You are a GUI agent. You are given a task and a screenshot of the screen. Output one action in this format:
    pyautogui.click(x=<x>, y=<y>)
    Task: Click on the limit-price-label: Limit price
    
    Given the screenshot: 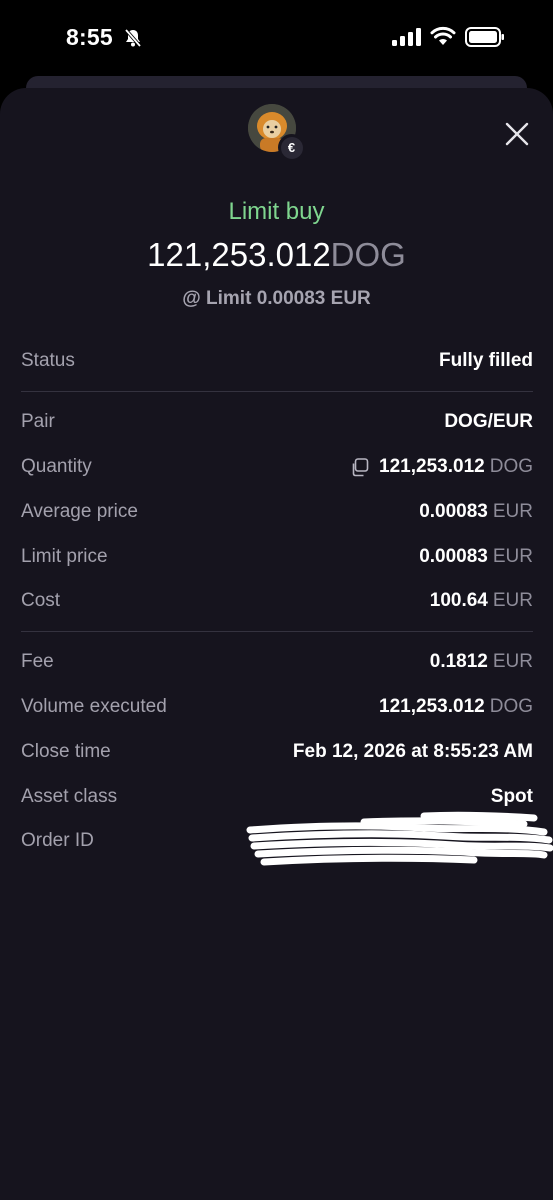 What is the action you would take?
    pyautogui.click(x=64, y=556)
    